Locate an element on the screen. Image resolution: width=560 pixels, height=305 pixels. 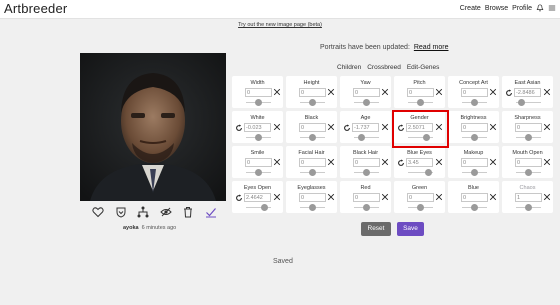
heart-icon is located at coordinates (98, 212).